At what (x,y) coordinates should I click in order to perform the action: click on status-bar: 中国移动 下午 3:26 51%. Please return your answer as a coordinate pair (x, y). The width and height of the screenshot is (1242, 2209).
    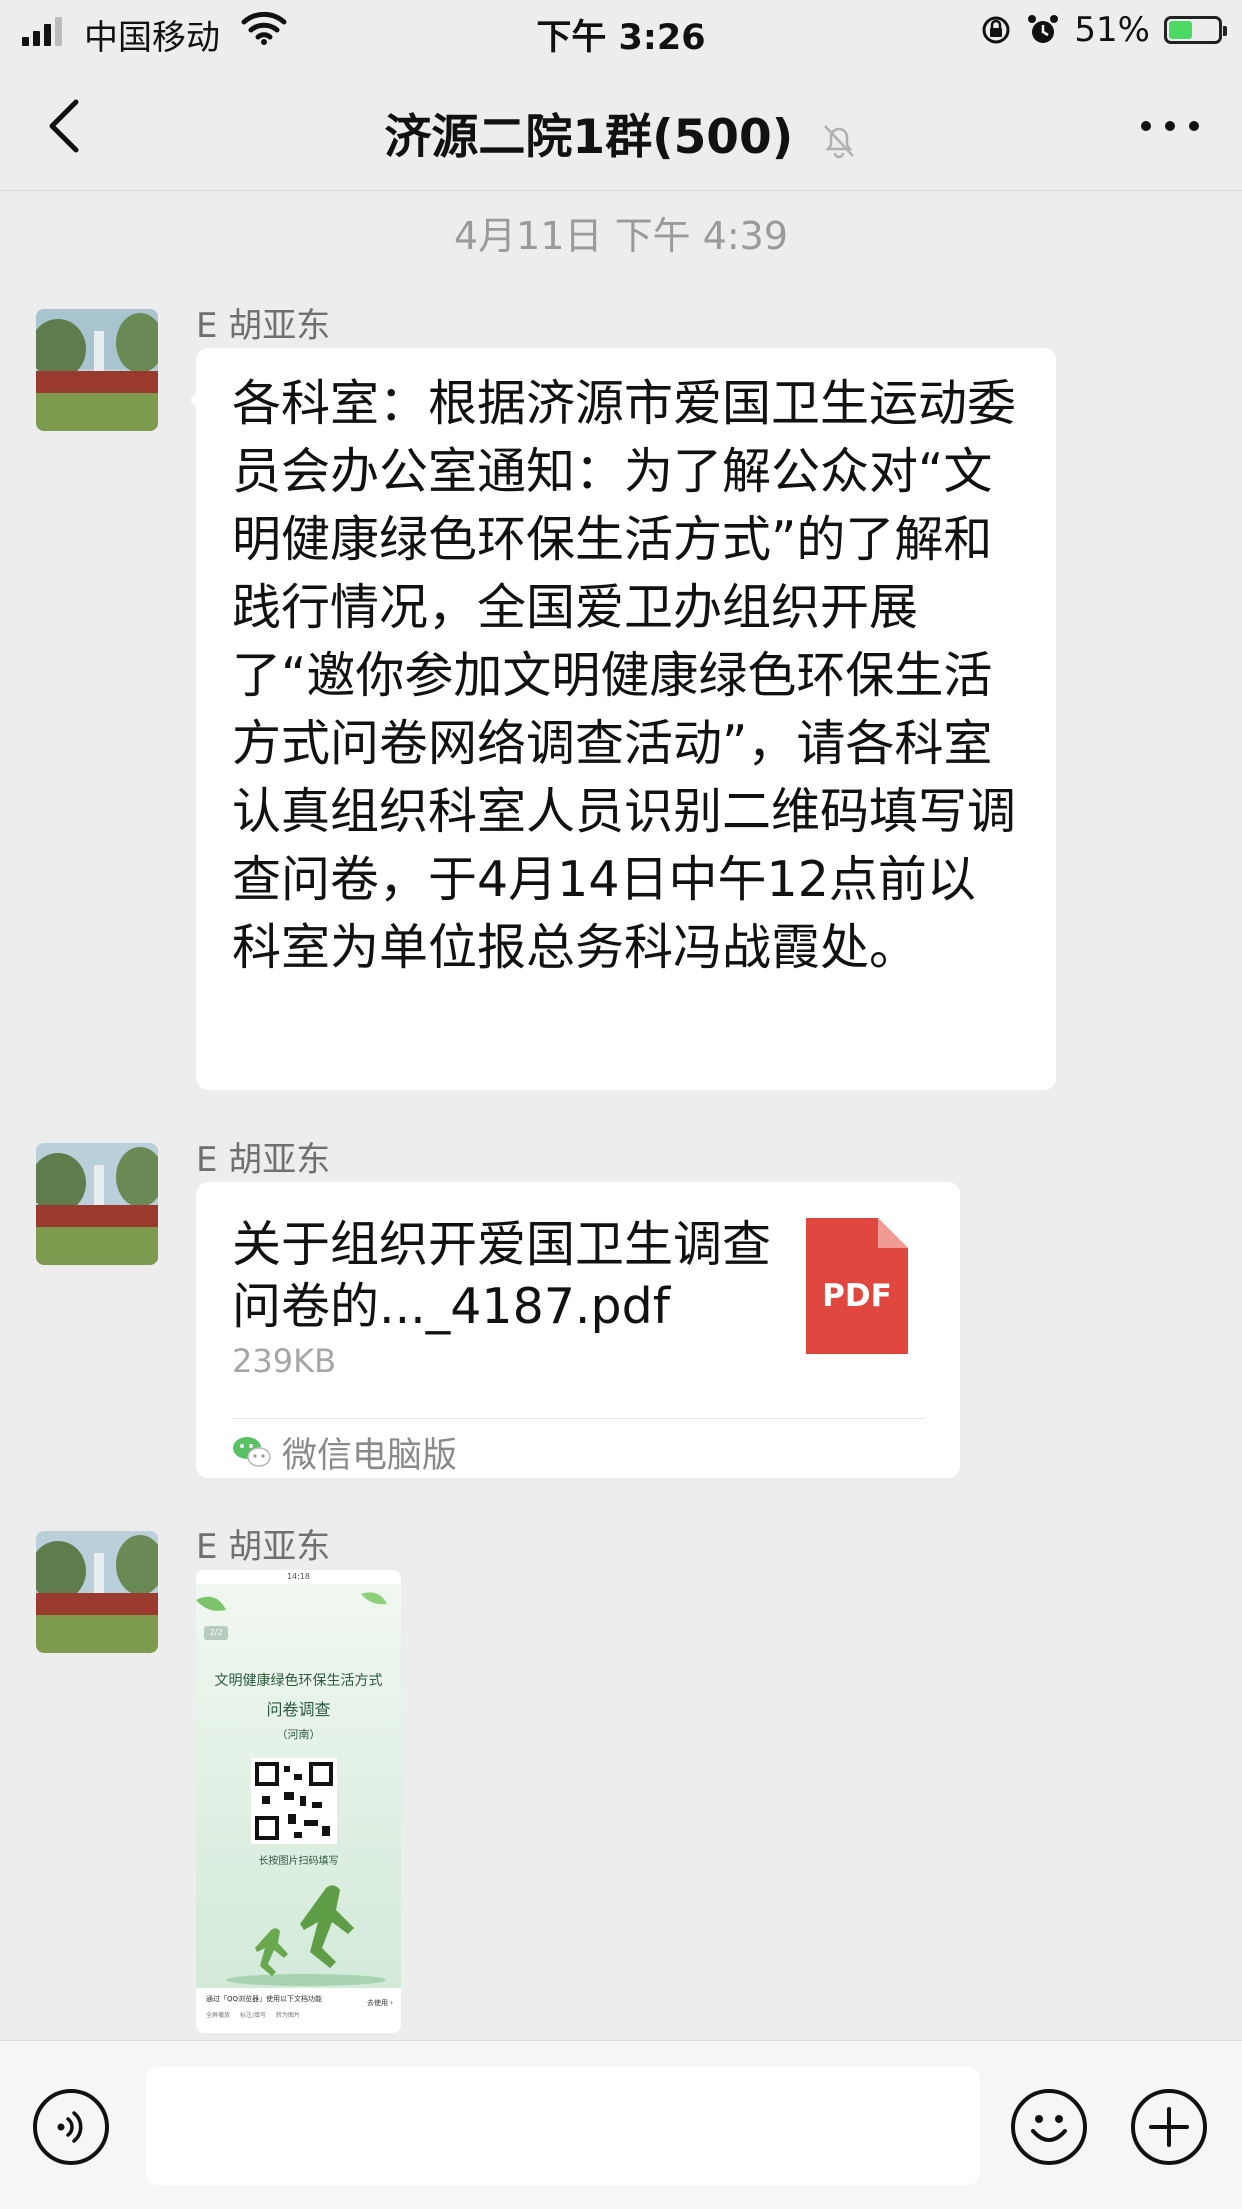
    Looking at the image, I should click on (621, 32).